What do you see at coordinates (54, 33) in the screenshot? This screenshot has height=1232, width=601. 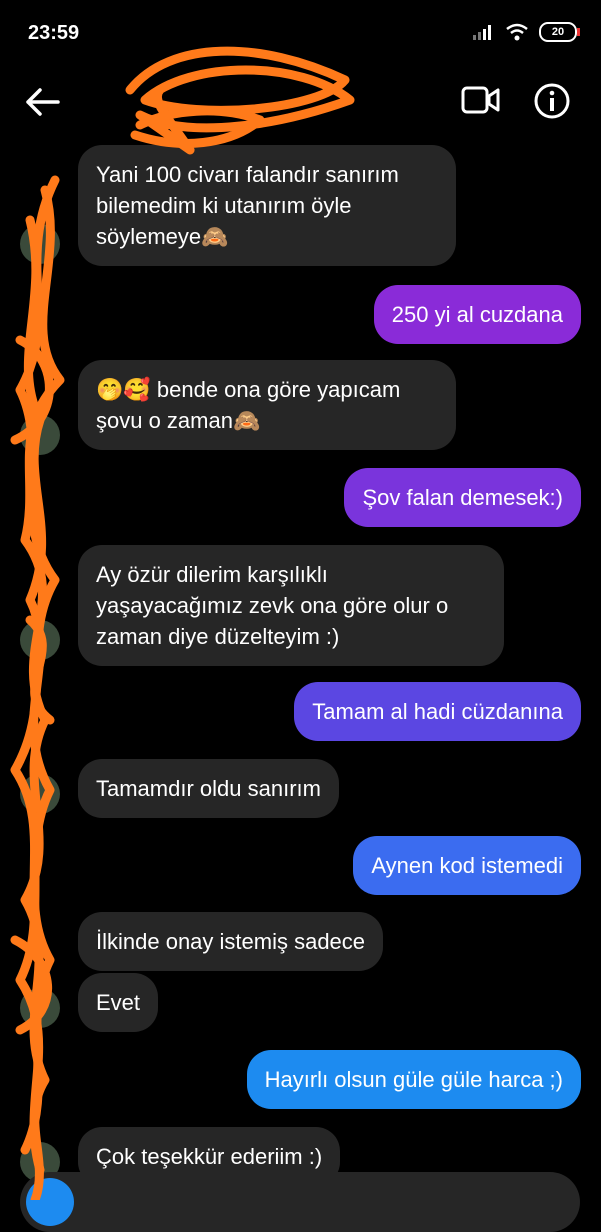 I see `status-time: 23:59` at bounding box center [54, 33].